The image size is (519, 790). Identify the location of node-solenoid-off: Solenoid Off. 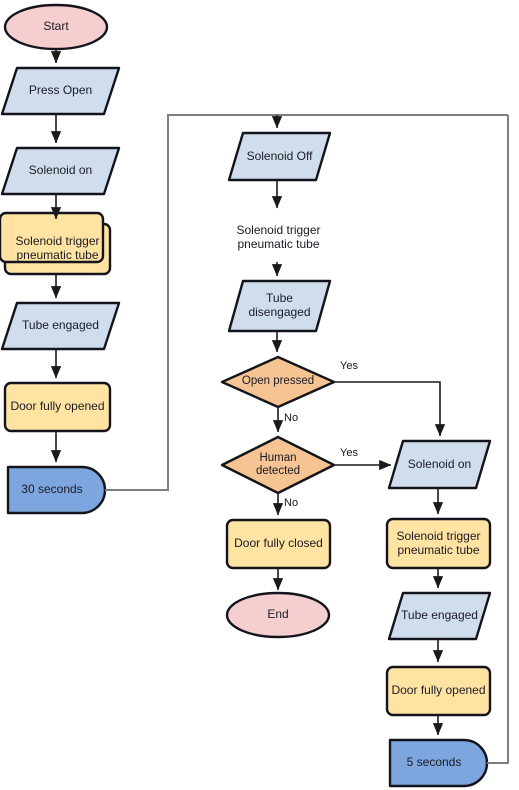
(279, 156).